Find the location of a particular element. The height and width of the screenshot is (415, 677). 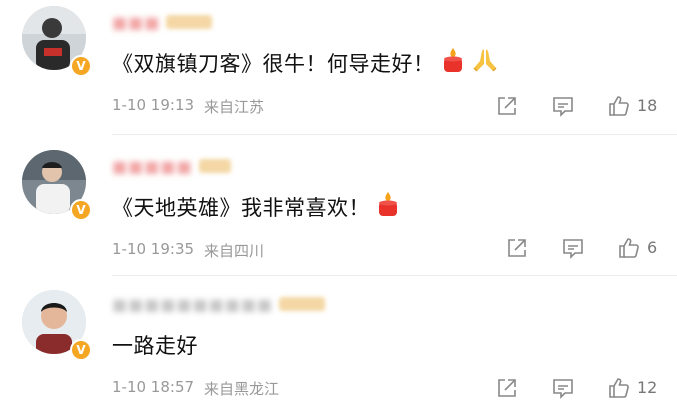

comment-text-row: 《双旗镇刀客》很牛！何导走好！ is located at coordinates (305, 62).